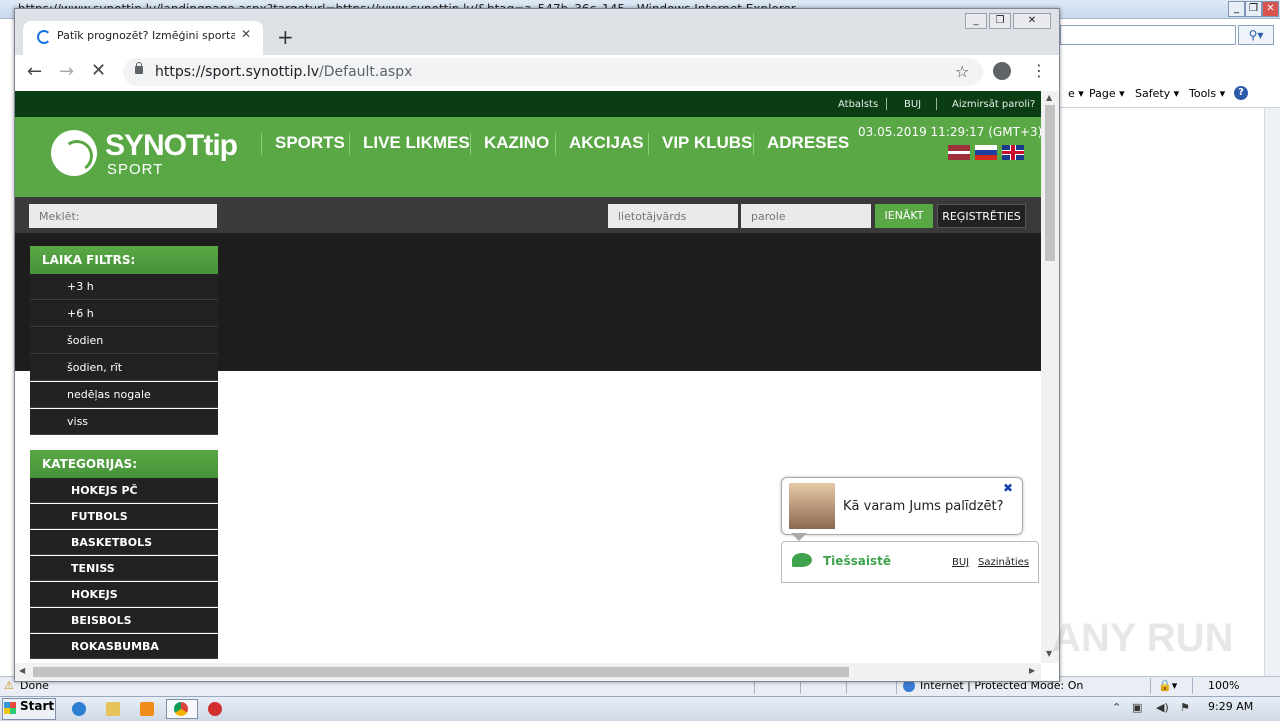 The width and height of the screenshot is (1280, 721). What do you see at coordinates (858, 104) in the screenshot?
I see `support-link: Atbalsts` at bounding box center [858, 104].